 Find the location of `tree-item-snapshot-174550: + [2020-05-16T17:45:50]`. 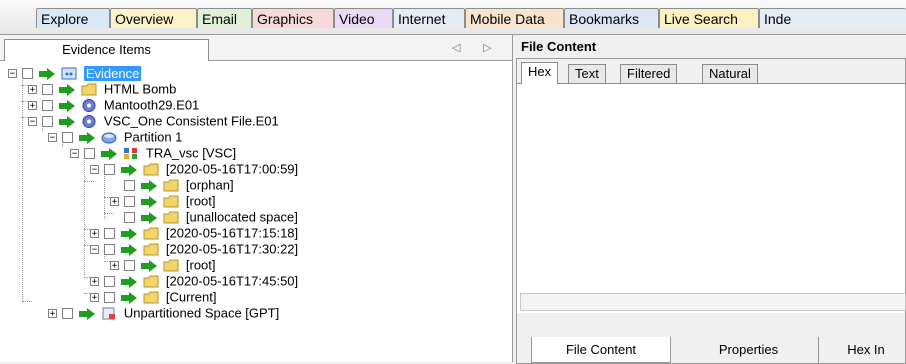

tree-item-snapshot-174550: + [2020-05-16T17:45:50] is located at coordinates (194, 281).